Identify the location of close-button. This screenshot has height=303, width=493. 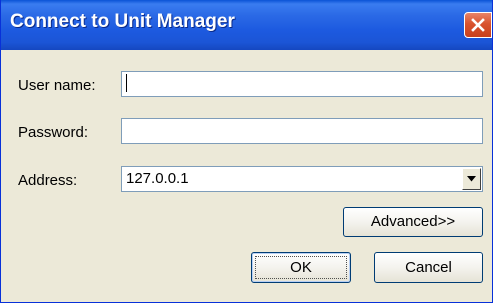
(478, 25).